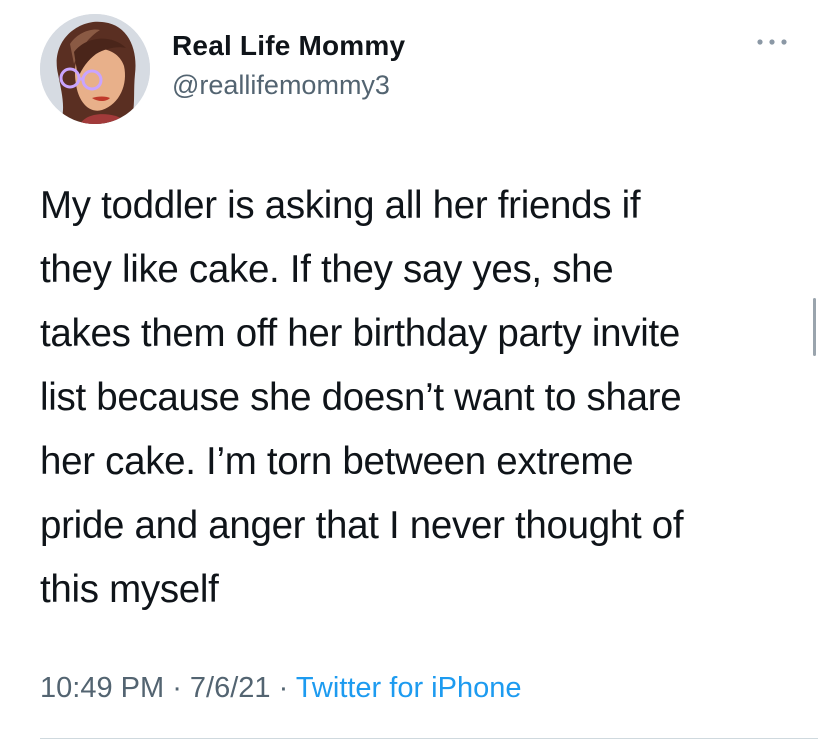 The height and width of the screenshot is (751, 818). What do you see at coordinates (281, 85) in the screenshot?
I see `user-handle: @reallifemommy3` at bounding box center [281, 85].